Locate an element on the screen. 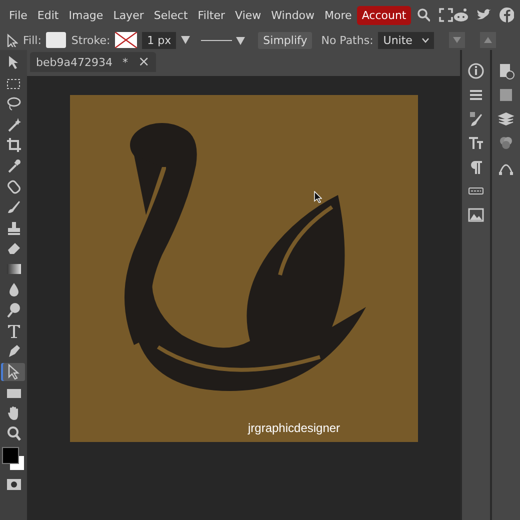 This screenshot has height=520, width=520. triangle-down-icon is located at coordinates (457, 40).